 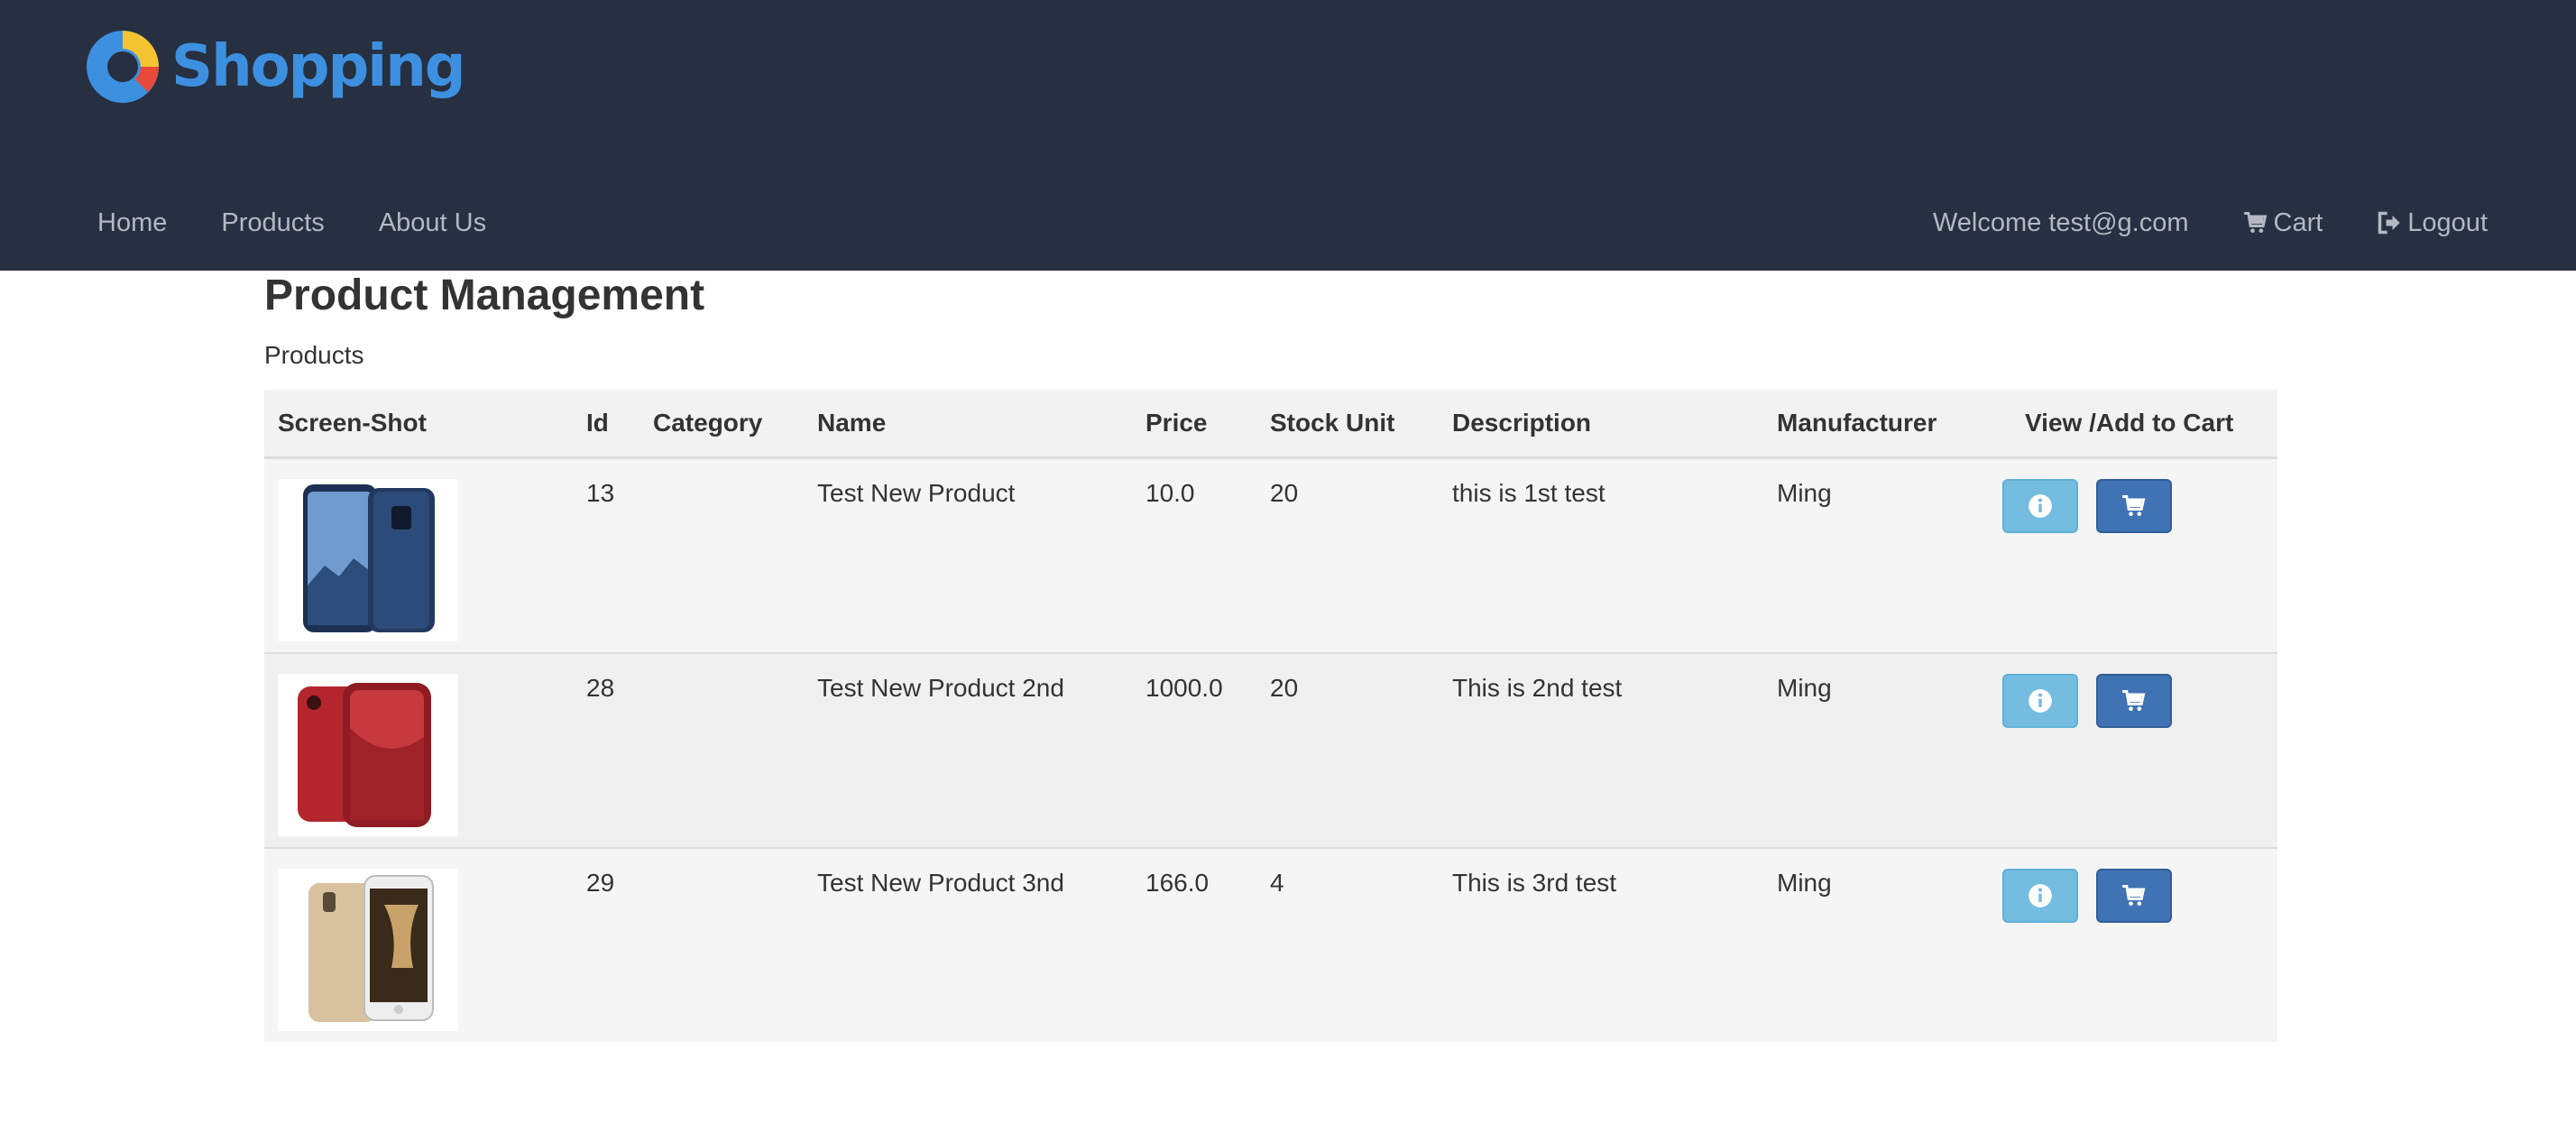 I want to click on nav-home-link: Home, so click(x=132, y=223).